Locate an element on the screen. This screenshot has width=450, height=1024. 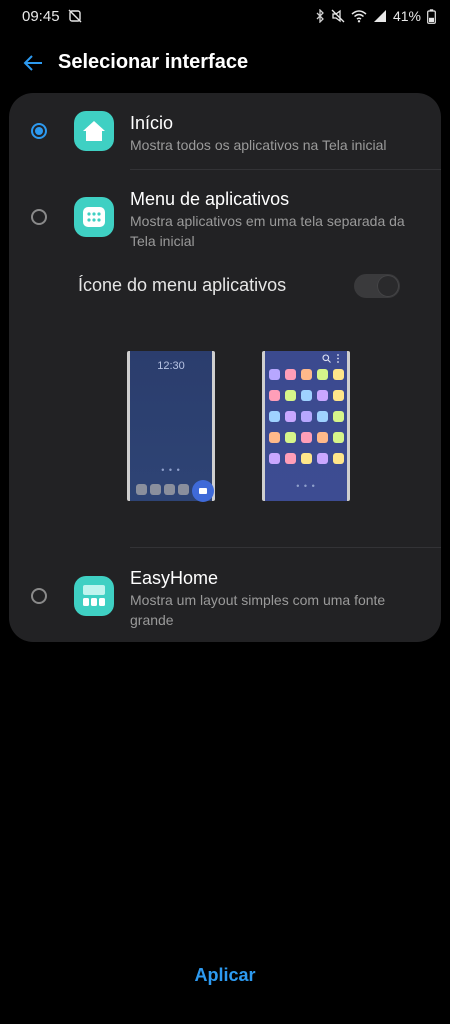
status-icons: 41% is located at coordinates (375, 16).